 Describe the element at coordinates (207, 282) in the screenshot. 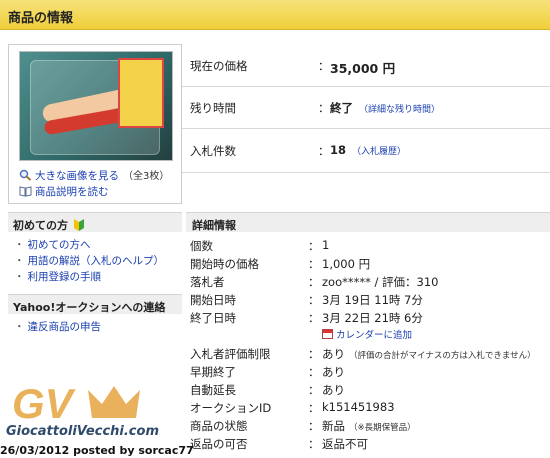

I see `detail-label: 落札者` at that location.